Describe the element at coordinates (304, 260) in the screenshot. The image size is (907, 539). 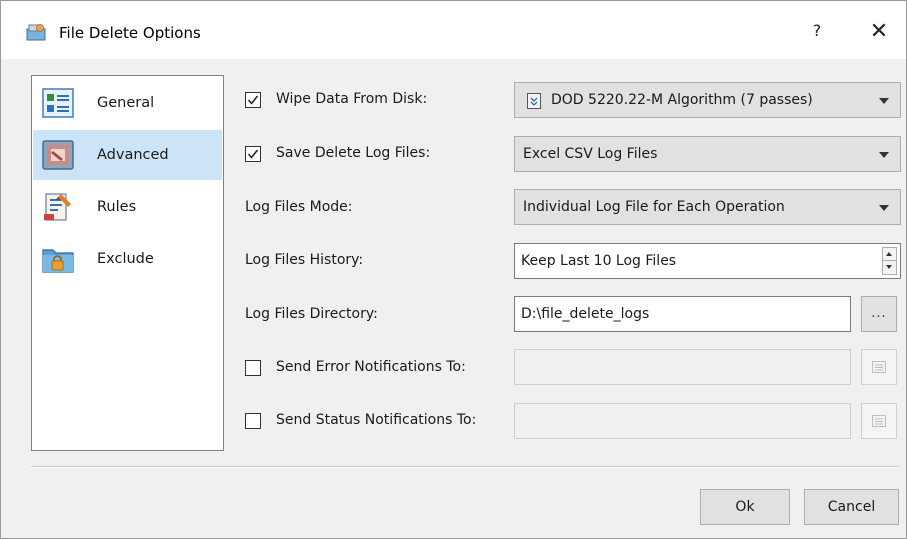
I see `log-history-label: Log Files History:` at that location.